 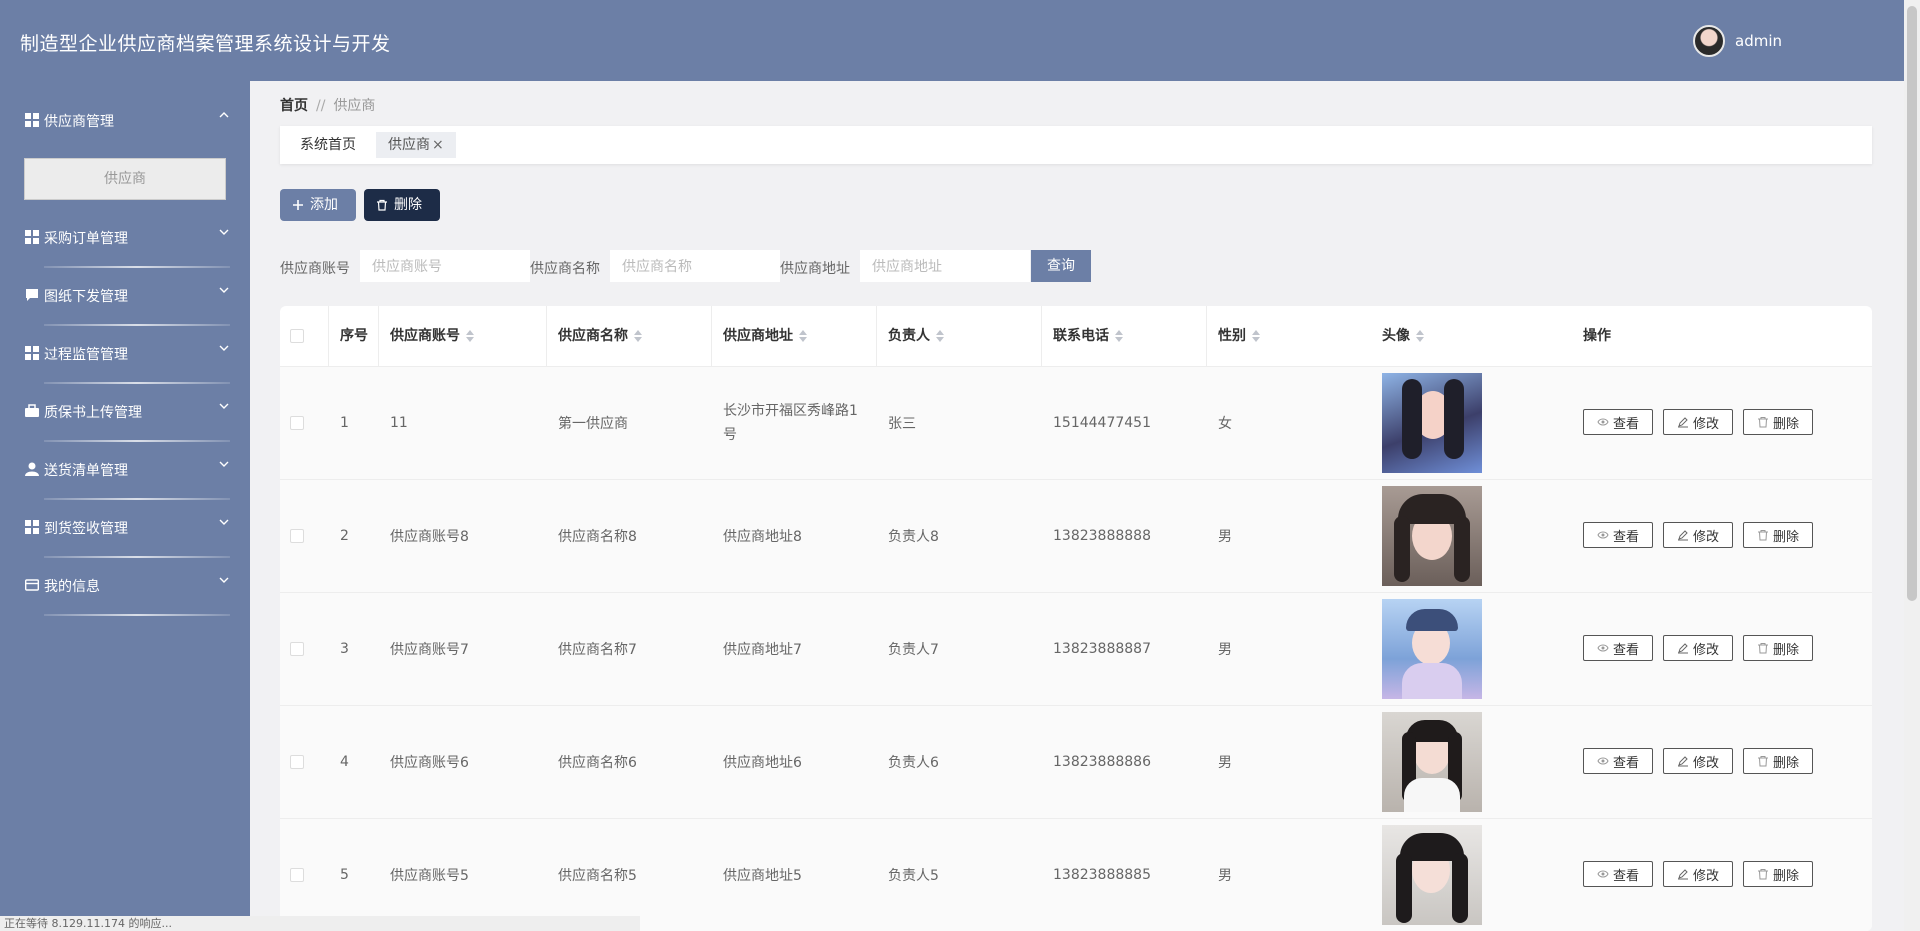 I want to click on tab-supplier: 供应商 ×, so click(x=416, y=145).